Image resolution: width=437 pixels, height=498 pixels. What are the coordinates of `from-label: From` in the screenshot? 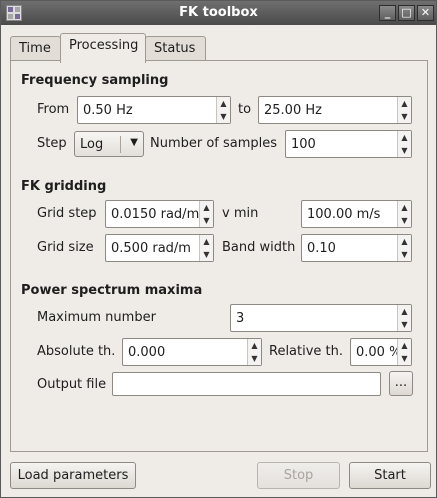 It's located at (53, 109).